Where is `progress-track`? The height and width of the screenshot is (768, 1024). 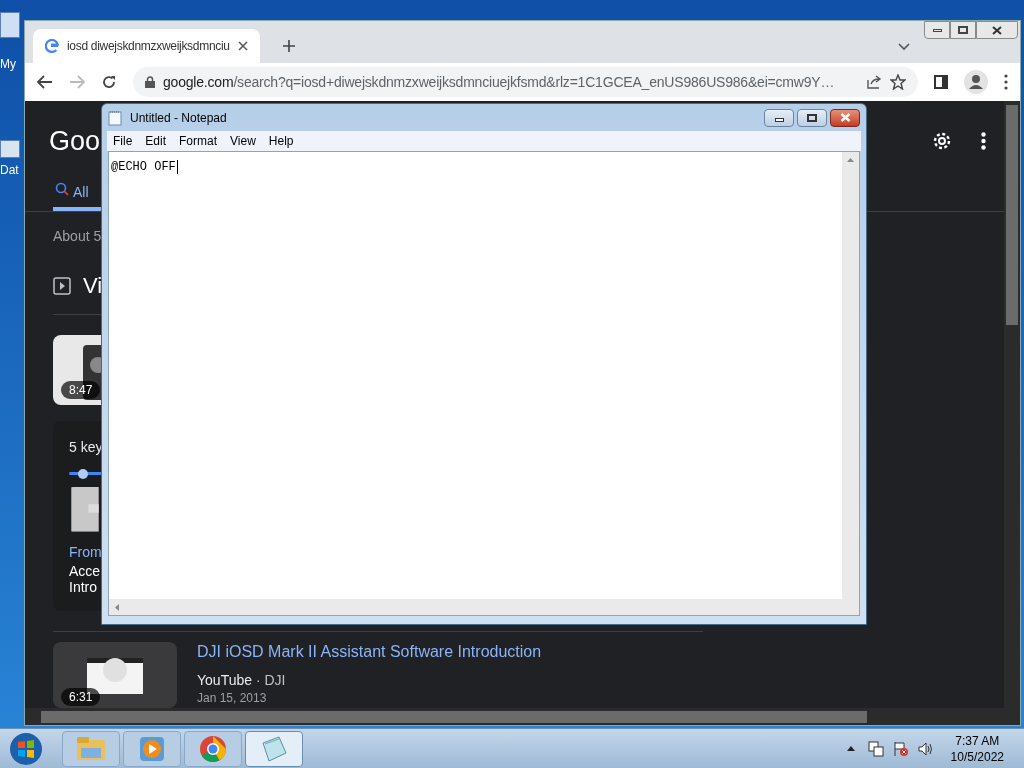 progress-track is located at coordinates (85, 474).